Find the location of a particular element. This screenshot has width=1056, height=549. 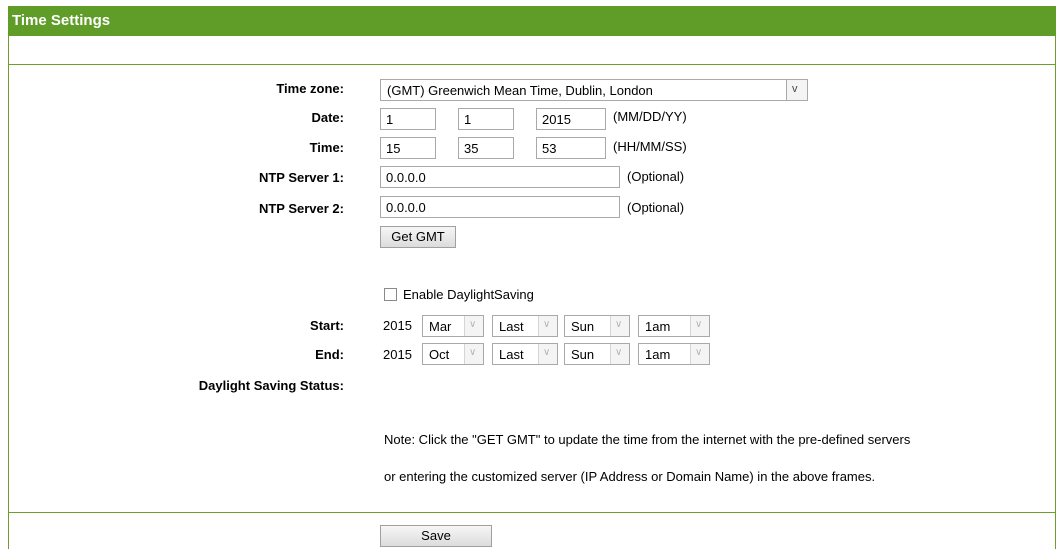

bottom-divider is located at coordinates (532, 512).